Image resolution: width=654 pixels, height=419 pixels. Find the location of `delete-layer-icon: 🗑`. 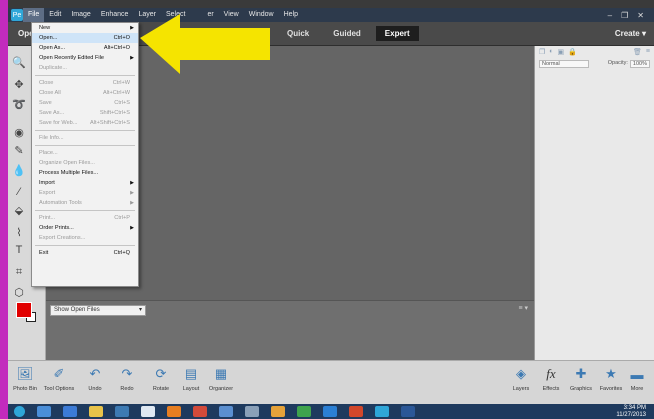

delete-layer-icon: 🗑 is located at coordinates (637, 52).